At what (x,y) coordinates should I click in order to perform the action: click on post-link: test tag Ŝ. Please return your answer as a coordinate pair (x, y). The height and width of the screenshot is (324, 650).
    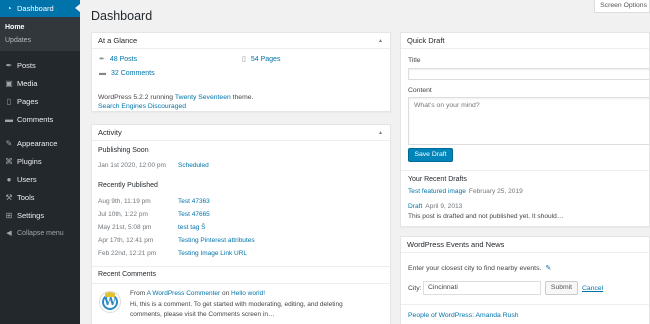
    Looking at the image, I should click on (191, 227).